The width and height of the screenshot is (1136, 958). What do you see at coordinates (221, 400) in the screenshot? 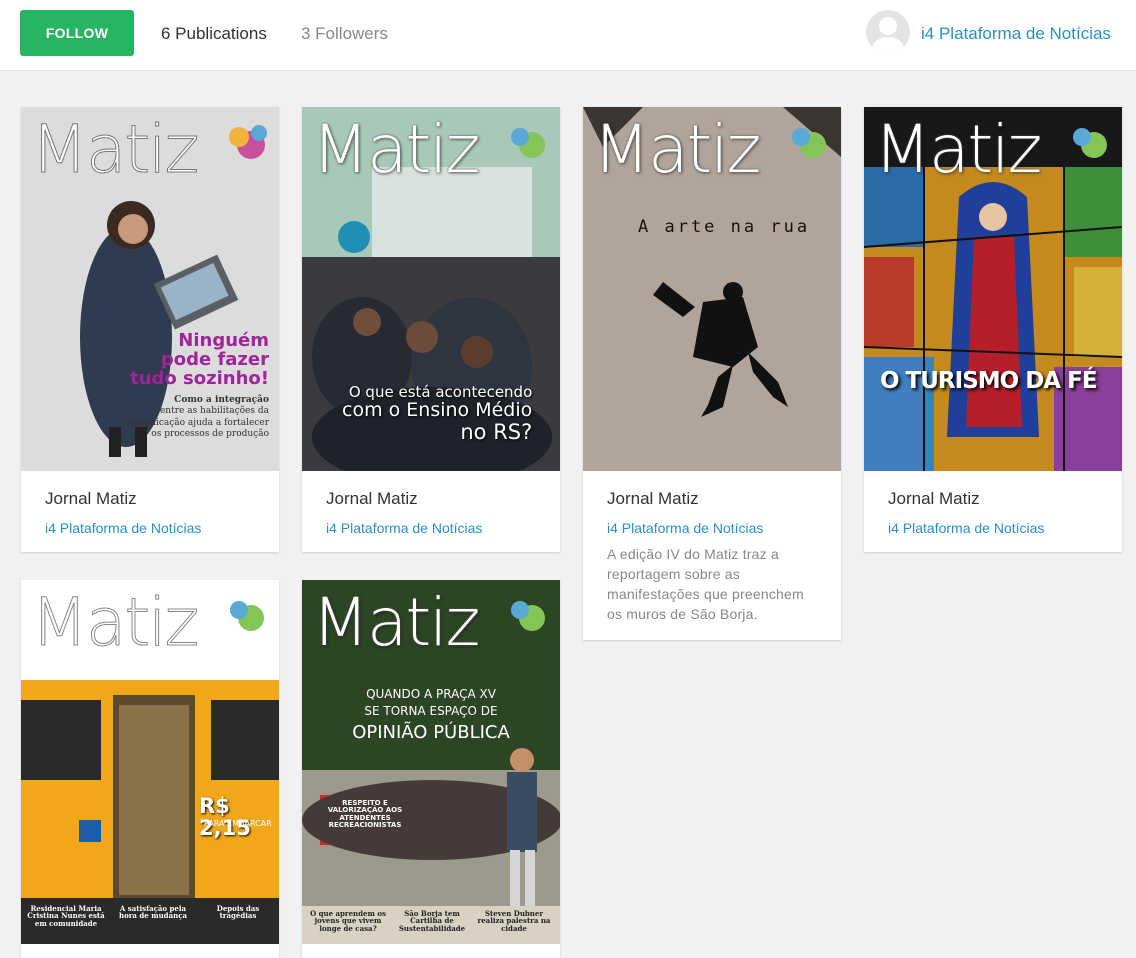
I see `cover-text: Como a integração` at bounding box center [221, 400].